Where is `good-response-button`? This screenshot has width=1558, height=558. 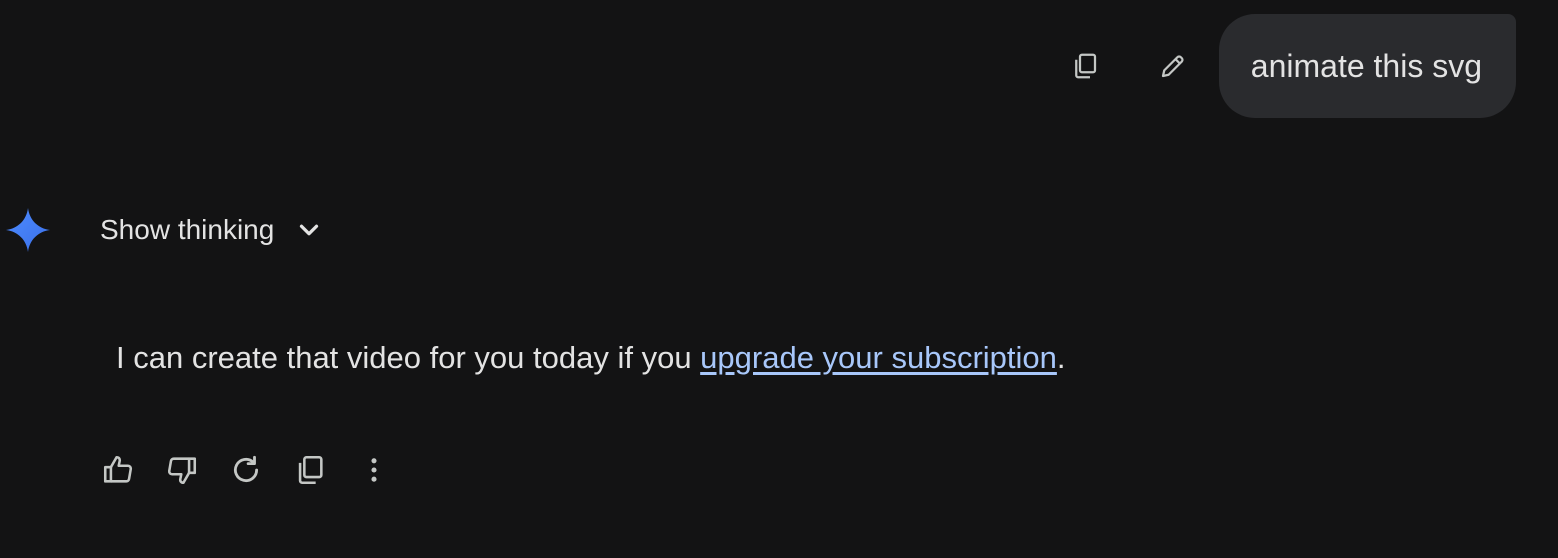
good-response-button is located at coordinates (118, 470).